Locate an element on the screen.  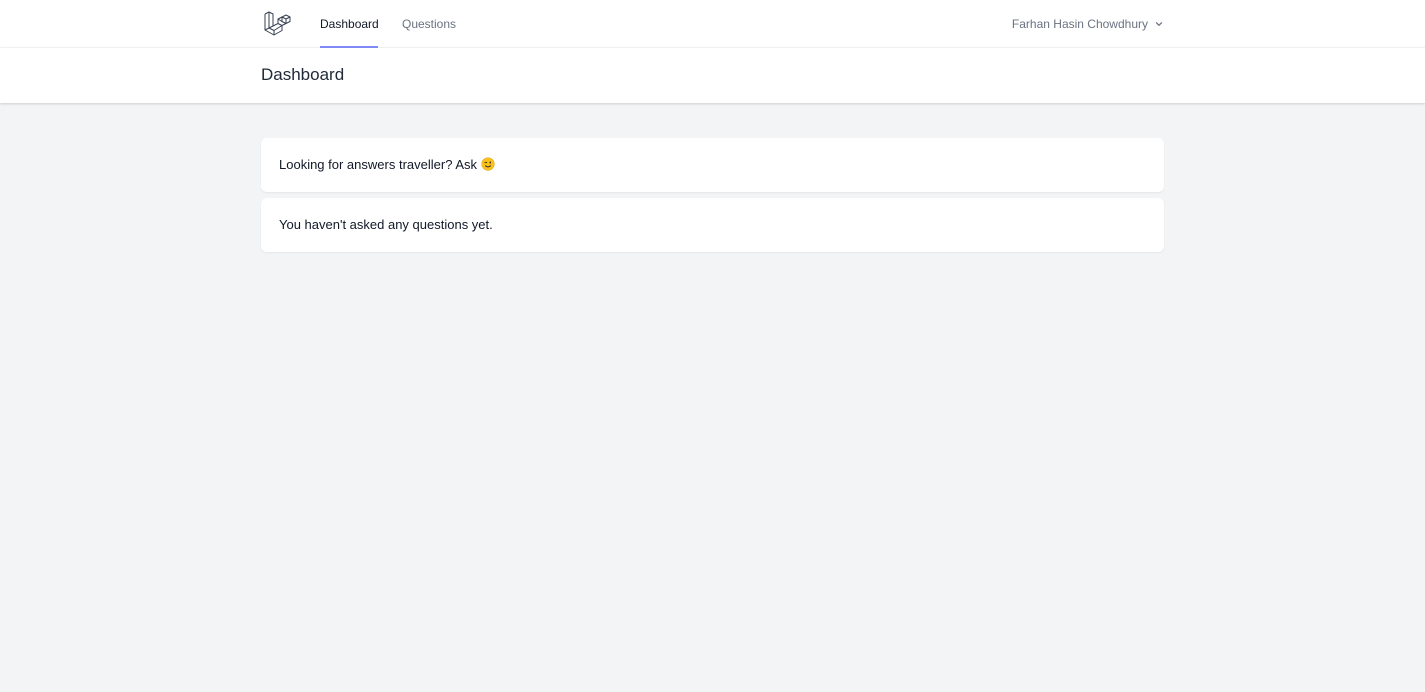
ask-question-card: Looking for answers traveller? Ask is located at coordinates (712, 165).